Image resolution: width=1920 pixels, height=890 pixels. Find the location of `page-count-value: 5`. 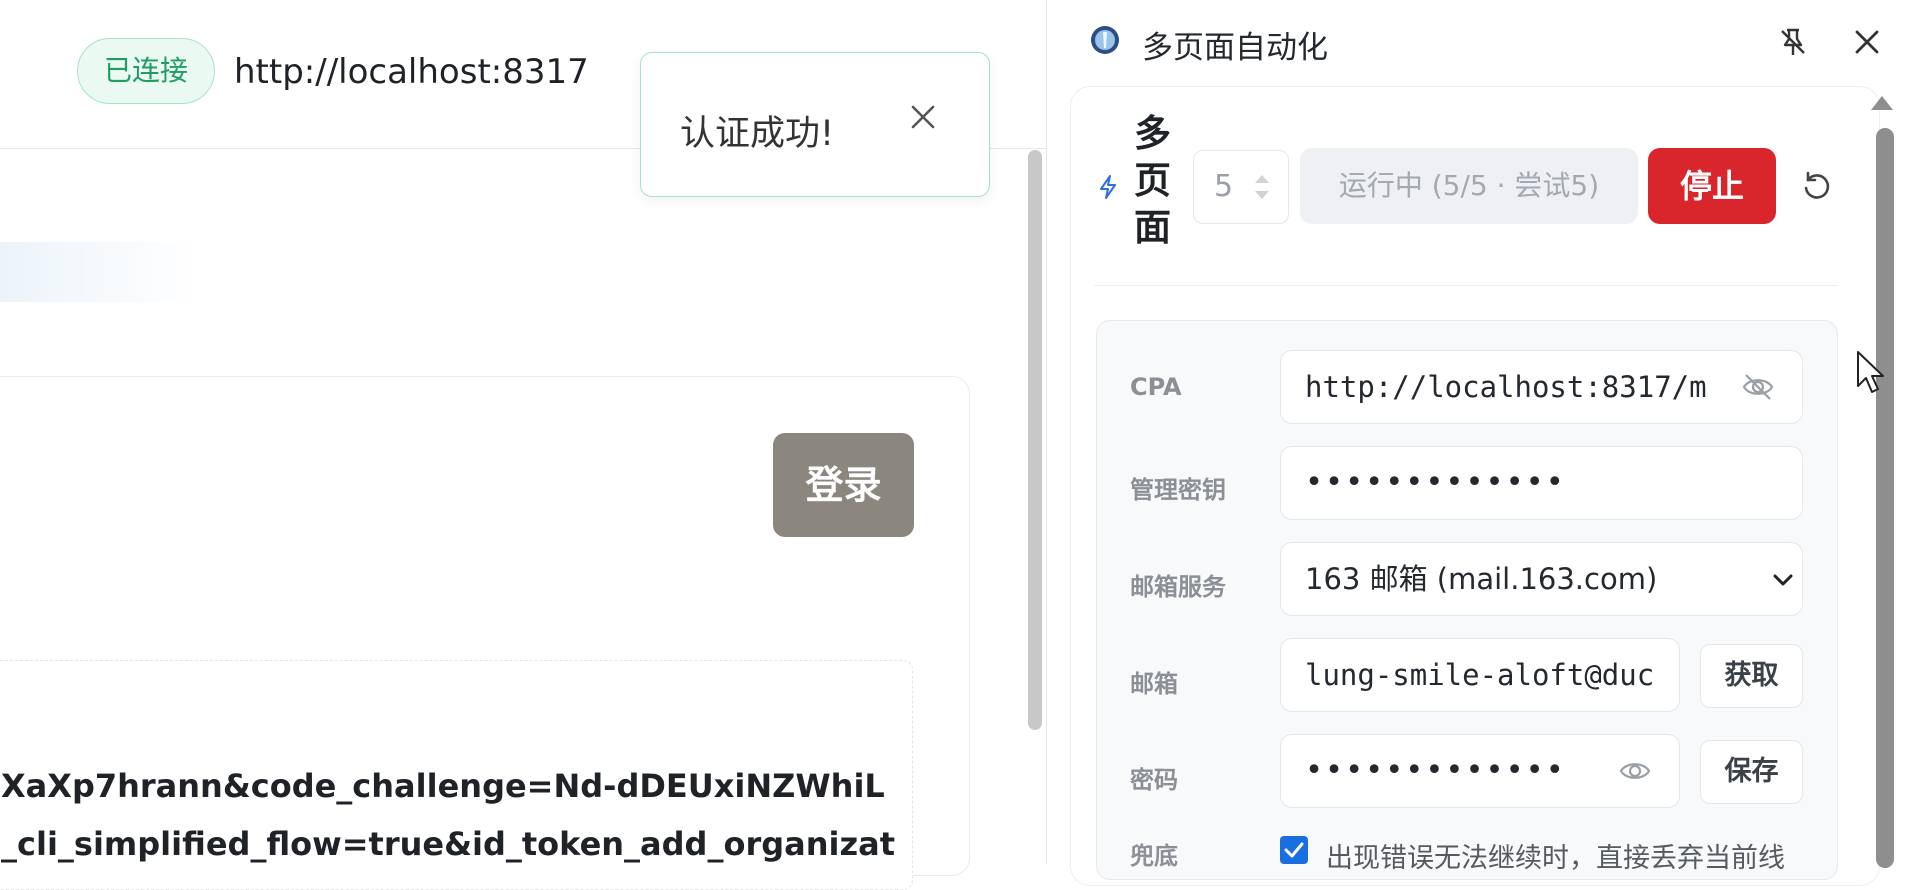

page-count-value: 5 is located at coordinates (1224, 186).